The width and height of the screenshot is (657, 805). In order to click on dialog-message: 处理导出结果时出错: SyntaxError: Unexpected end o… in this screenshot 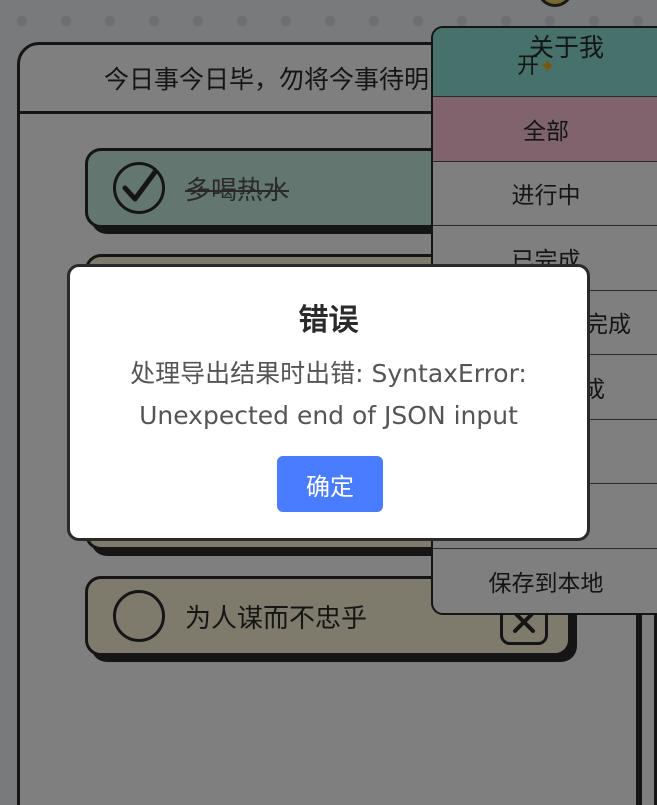, I will do `click(328, 394)`.